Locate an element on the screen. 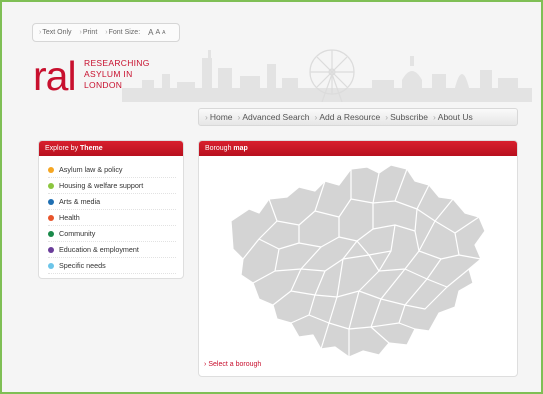 The image size is (543, 394). logo-line: RESEARCHING is located at coordinates (117, 63).